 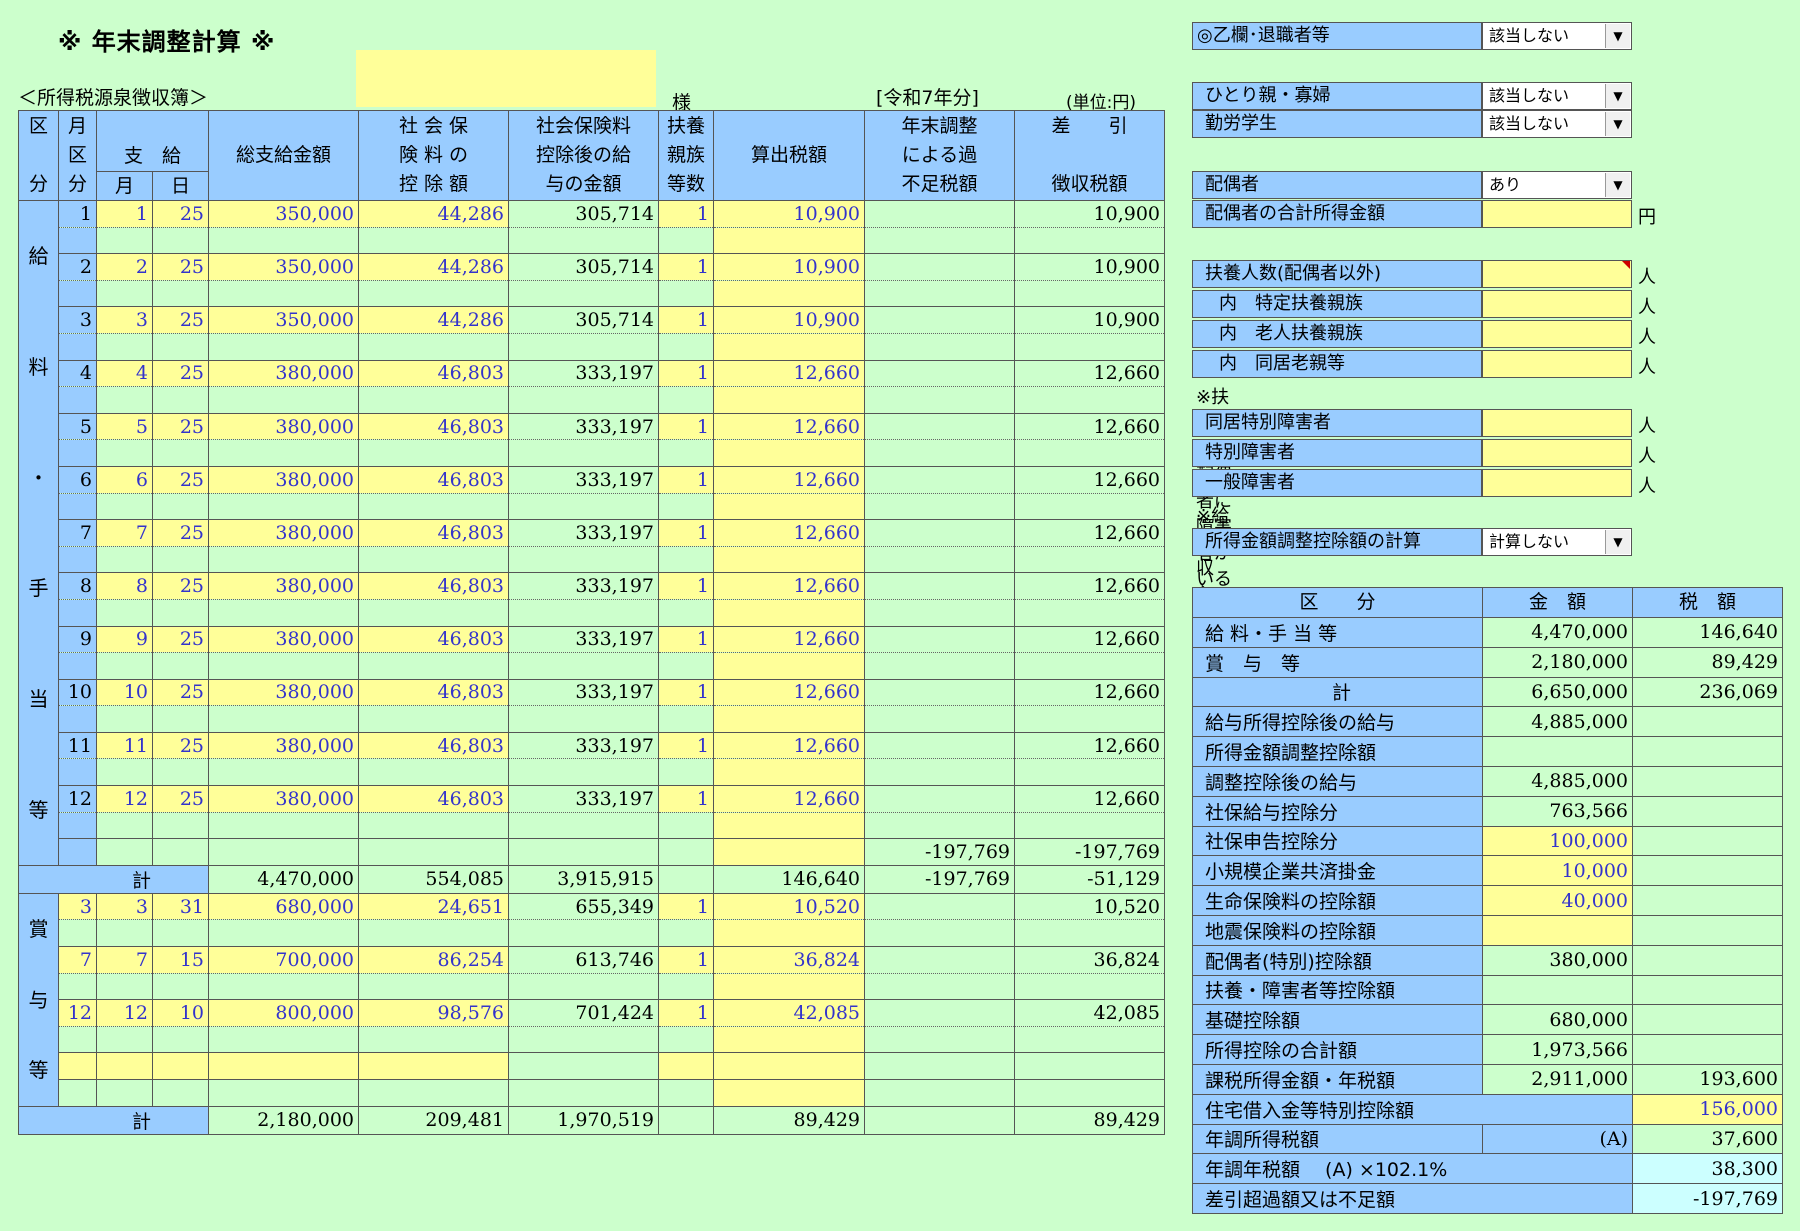 I want to click on summary-amount: 10,000, so click(x=1557, y=871).